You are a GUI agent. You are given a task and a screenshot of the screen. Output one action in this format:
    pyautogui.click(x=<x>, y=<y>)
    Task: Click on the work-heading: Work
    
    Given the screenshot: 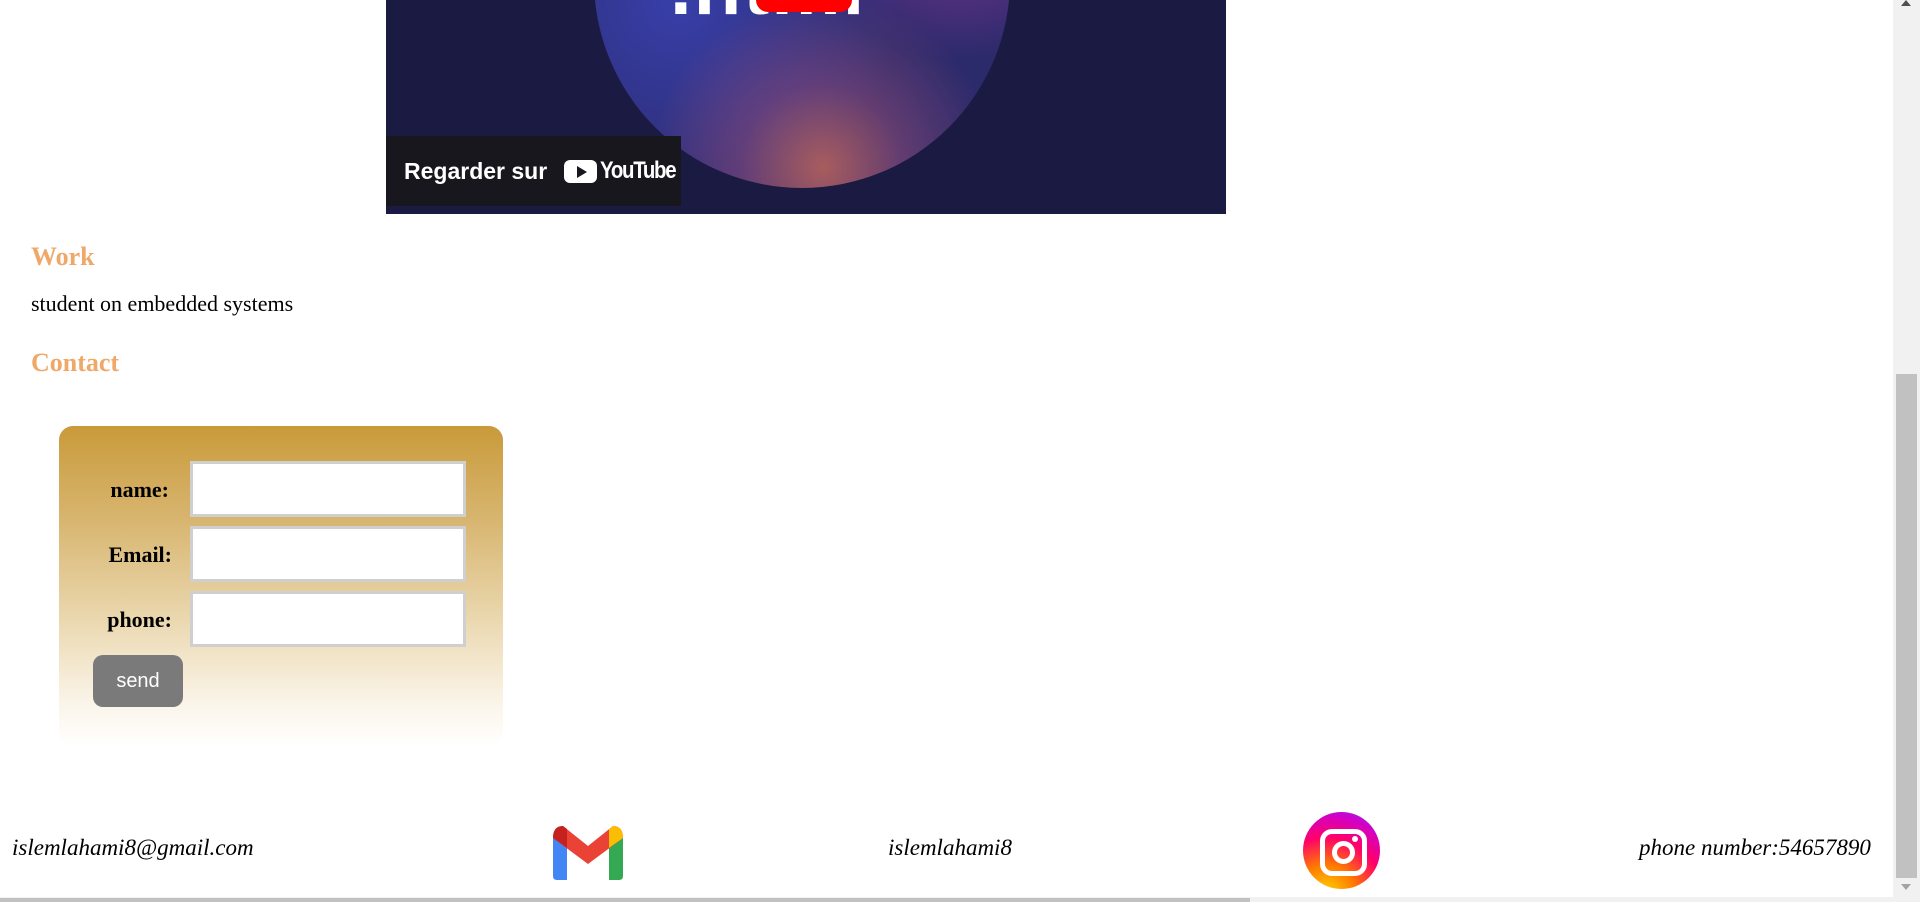 What is the action you would take?
    pyautogui.click(x=63, y=256)
    